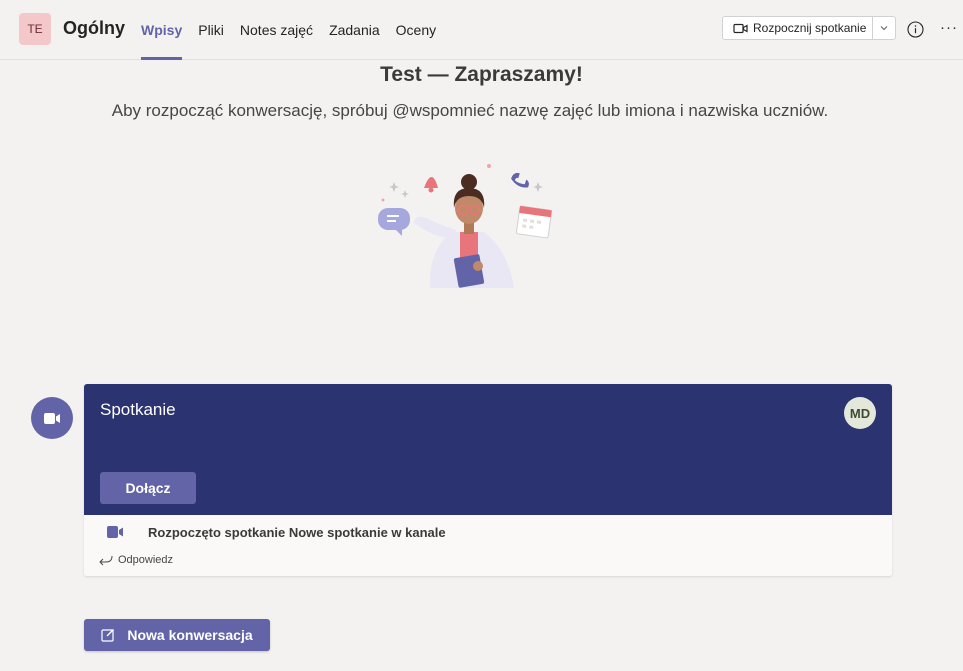 This screenshot has width=963, height=671. I want to click on tab-notes: Notes zajęć, so click(276, 30).